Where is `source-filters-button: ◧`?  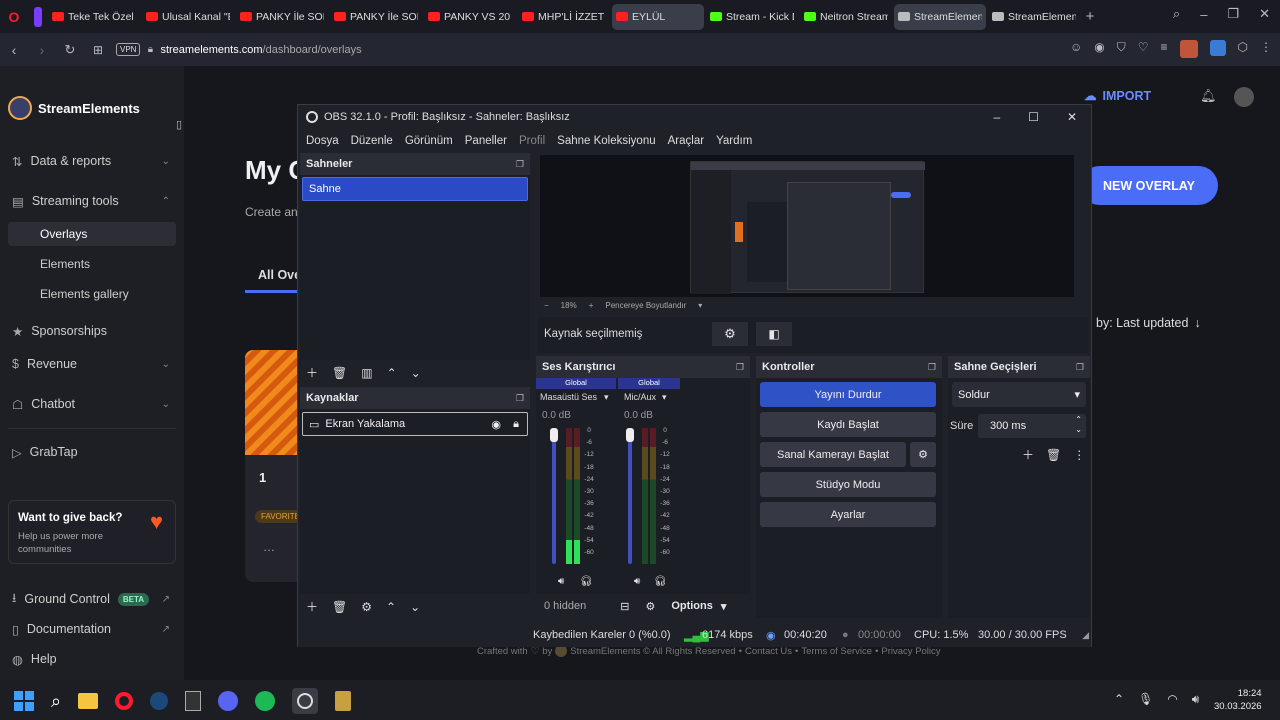 source-filters-button: ◧ is located at coordinates (774, 334).